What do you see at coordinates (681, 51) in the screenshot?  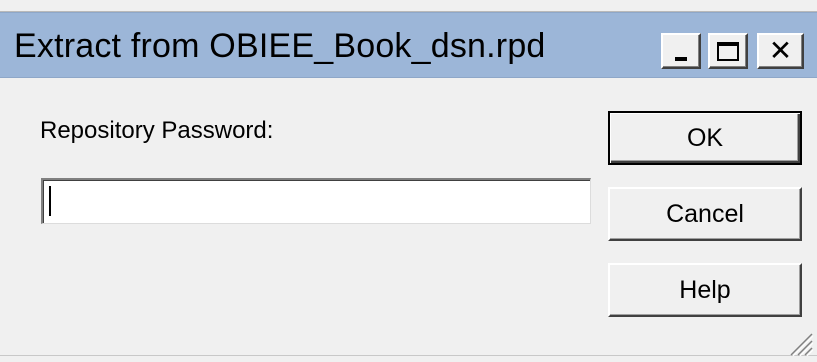 I see `minimize-button` at bounding box center [681, 51].